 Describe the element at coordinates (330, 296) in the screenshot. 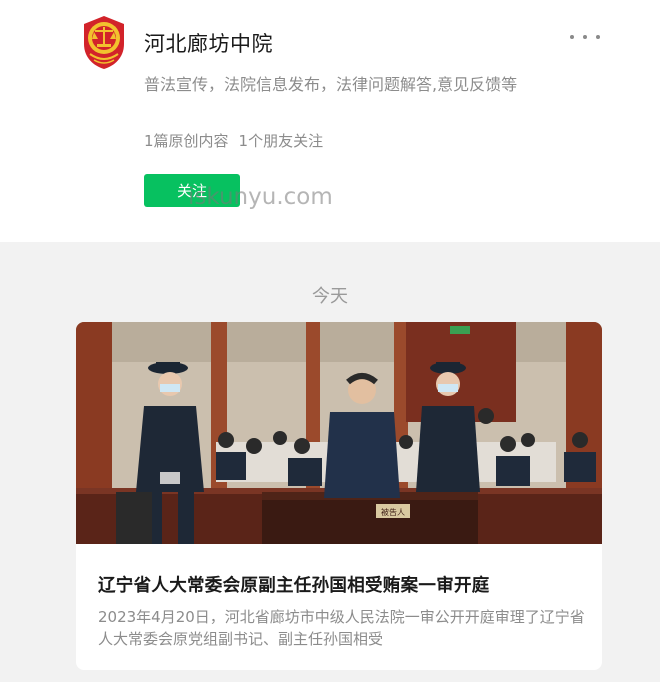

I see `date-divider: 今天` at that location.